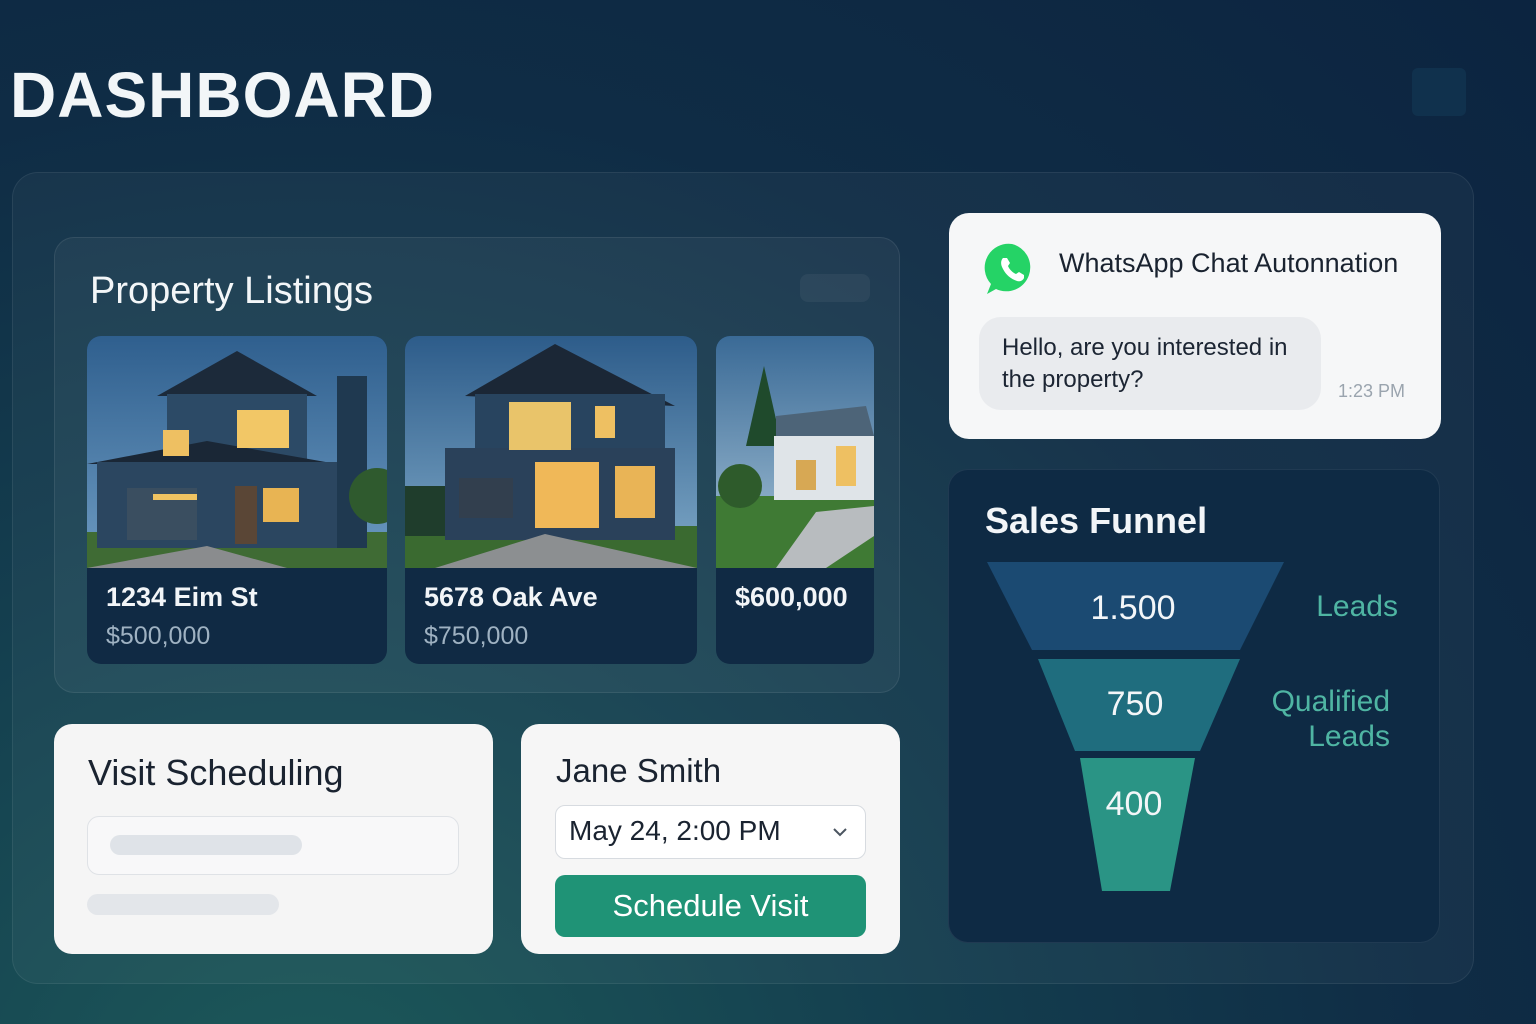 This screenshot has width=1536, height=1024. What do you see at coordinates (1137, 824) in the screenshot?
I see `funnel-stage-final` at bounding box center [1137, 824].